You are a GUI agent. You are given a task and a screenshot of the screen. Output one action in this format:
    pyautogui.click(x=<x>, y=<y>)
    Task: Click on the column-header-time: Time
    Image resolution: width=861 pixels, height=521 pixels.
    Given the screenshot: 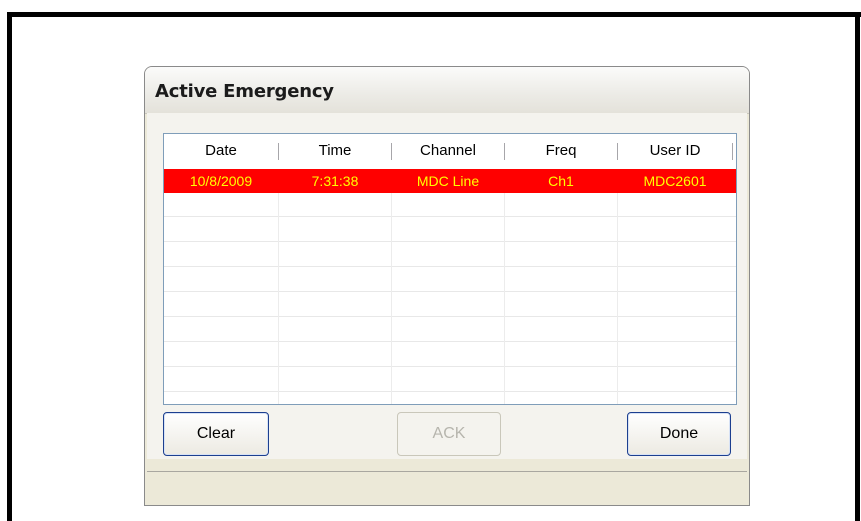 What is the action you would take?
    pyautogui.click(x=335, y=148)
    